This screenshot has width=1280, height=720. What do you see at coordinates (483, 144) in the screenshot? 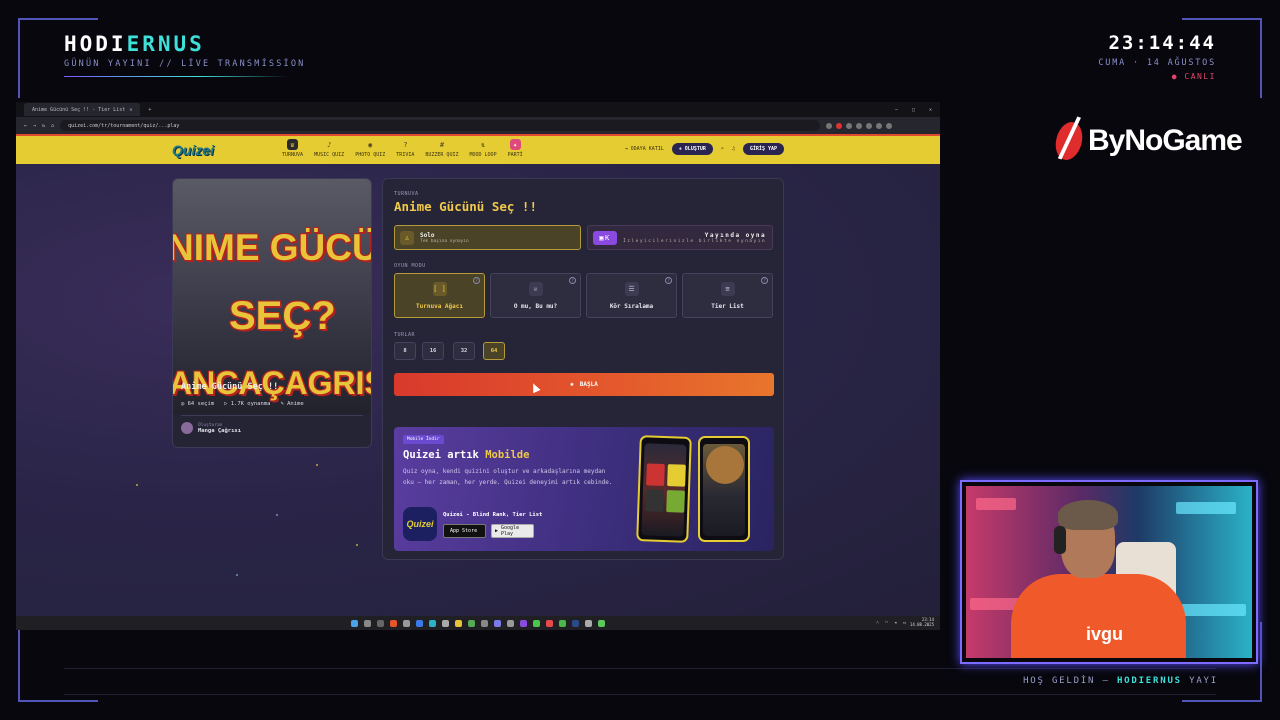
I see `loop-icon: ⇅` at bounding box center [483, 144].